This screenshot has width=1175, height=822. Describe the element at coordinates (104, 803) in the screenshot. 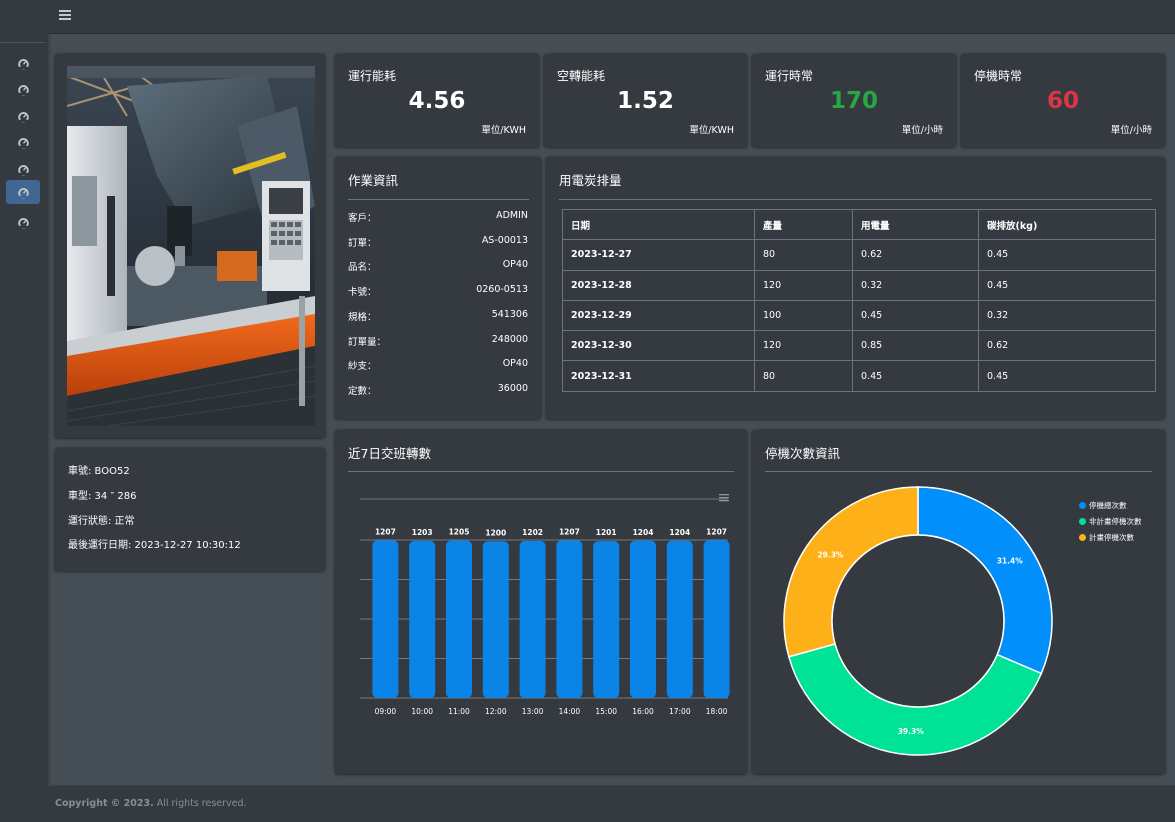

I see `copyright-bold: Copyright © 2023.` at that location.